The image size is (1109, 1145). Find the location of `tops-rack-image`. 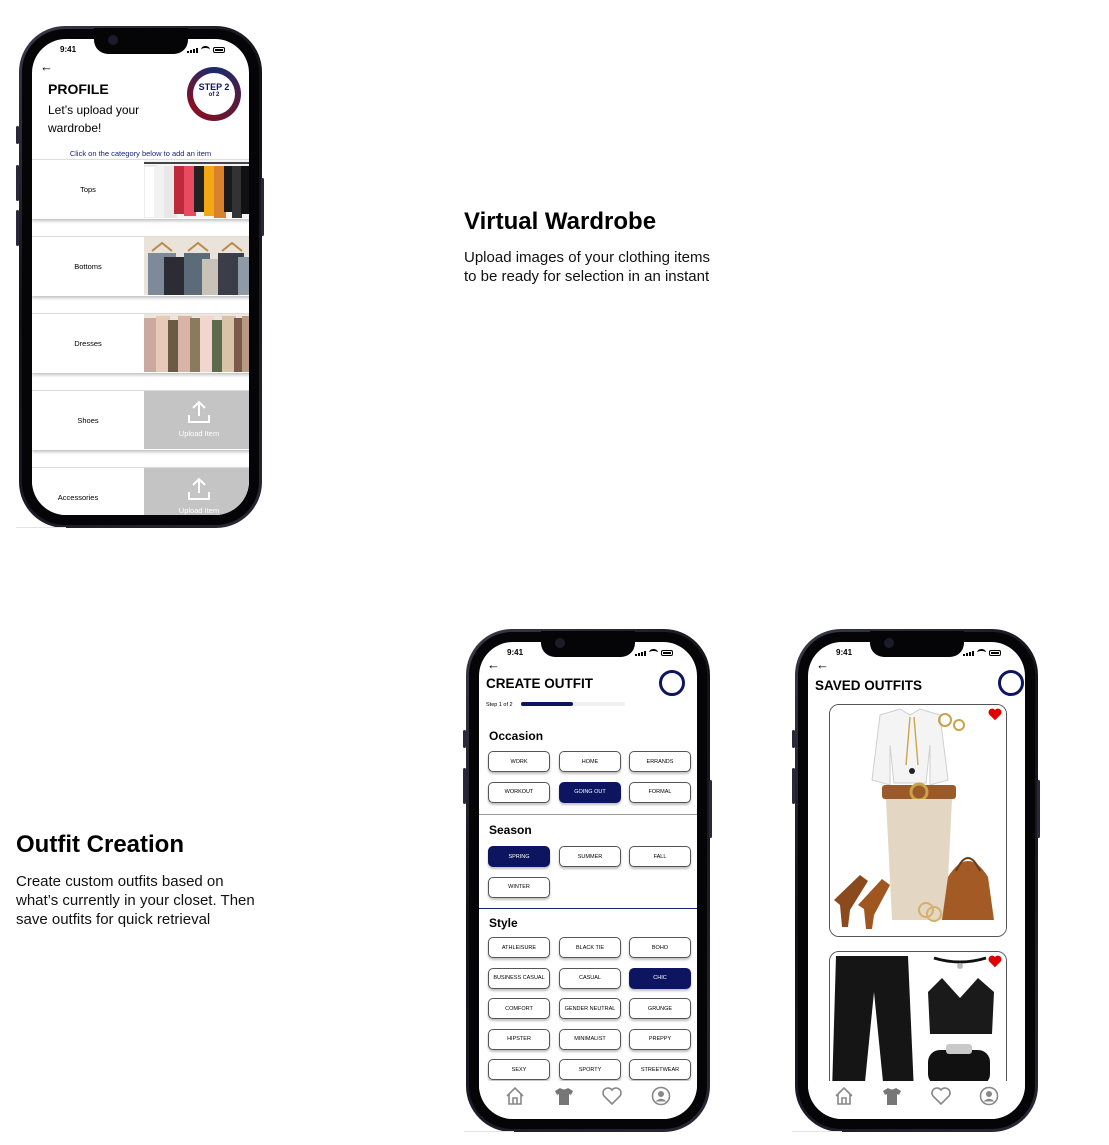

tops-rack-image is located at coordinates (196, 189).